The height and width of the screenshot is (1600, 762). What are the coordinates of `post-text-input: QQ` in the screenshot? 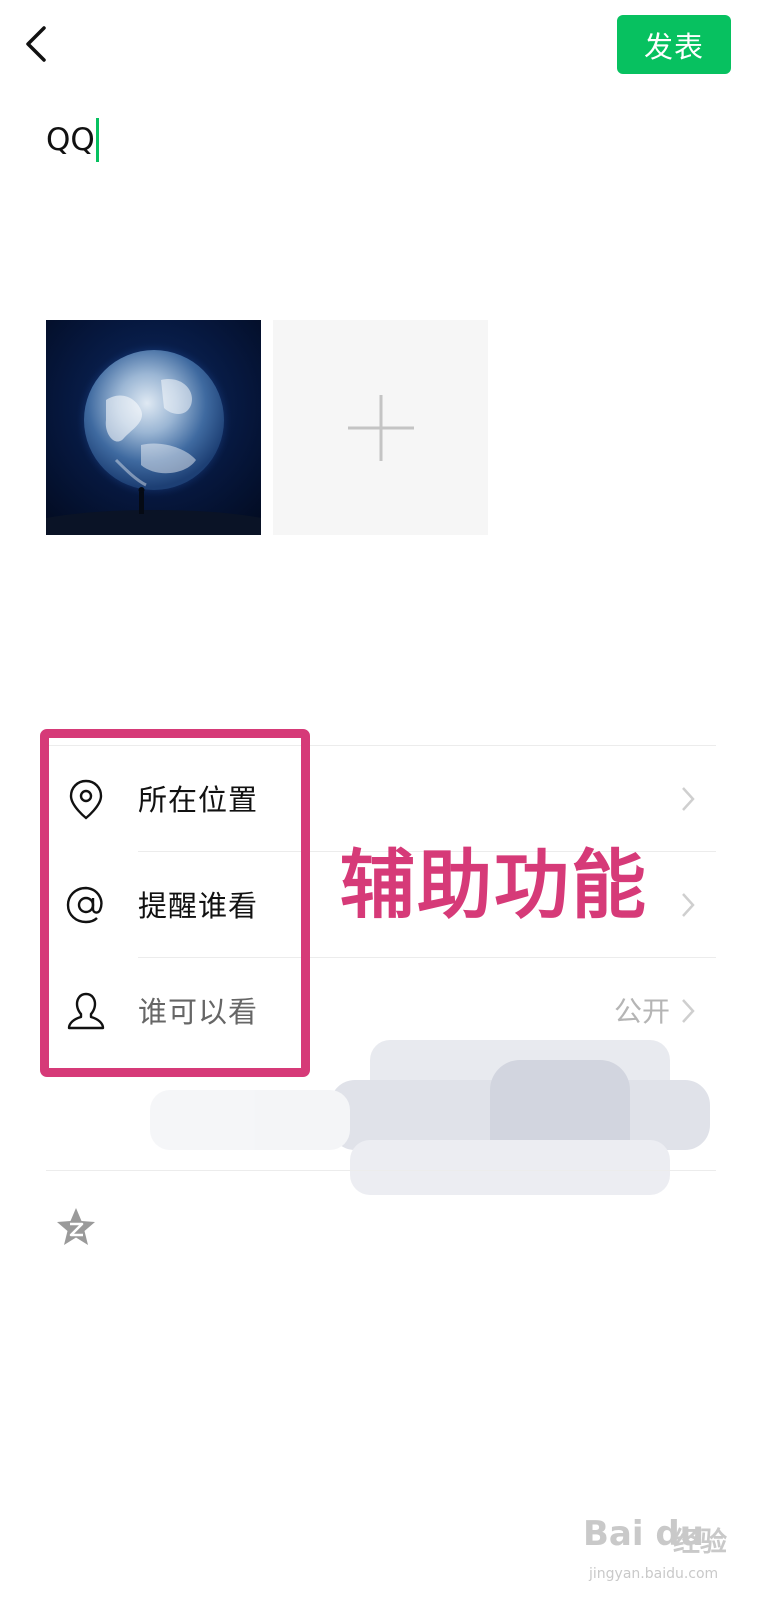 It's located at (72, 140).